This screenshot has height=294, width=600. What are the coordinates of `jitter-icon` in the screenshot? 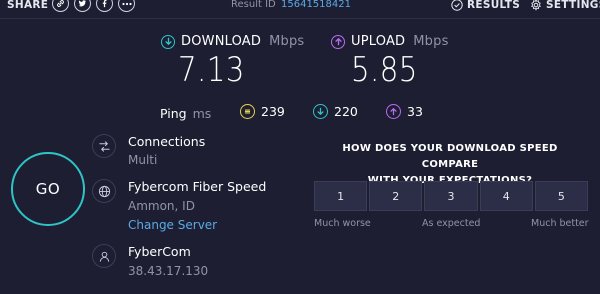 It's located at (247, 111).